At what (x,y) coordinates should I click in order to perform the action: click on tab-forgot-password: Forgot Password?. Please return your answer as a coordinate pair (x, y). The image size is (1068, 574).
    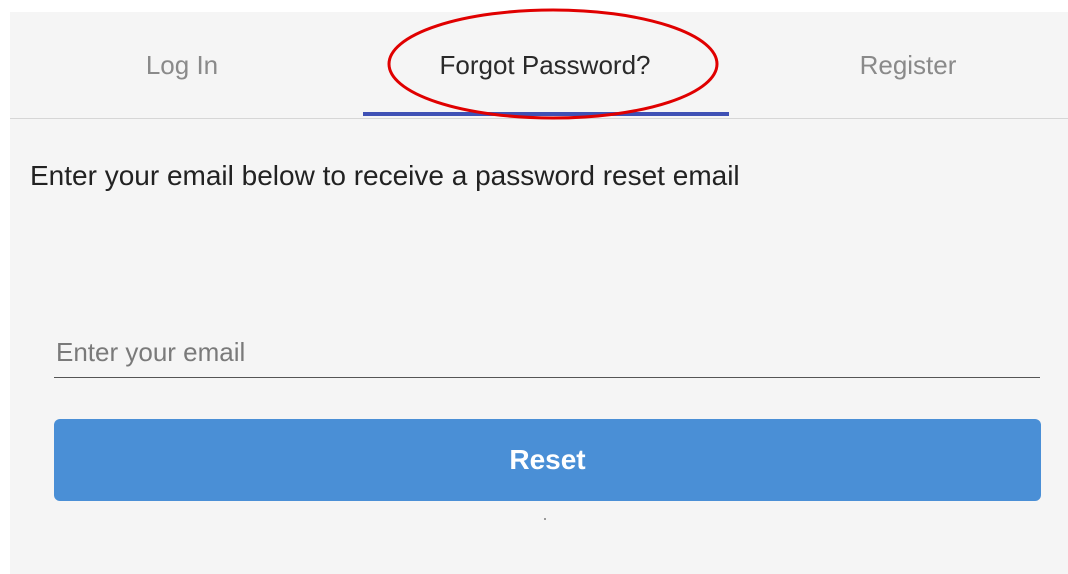
    Looking at the image, I should click on (545, 65).